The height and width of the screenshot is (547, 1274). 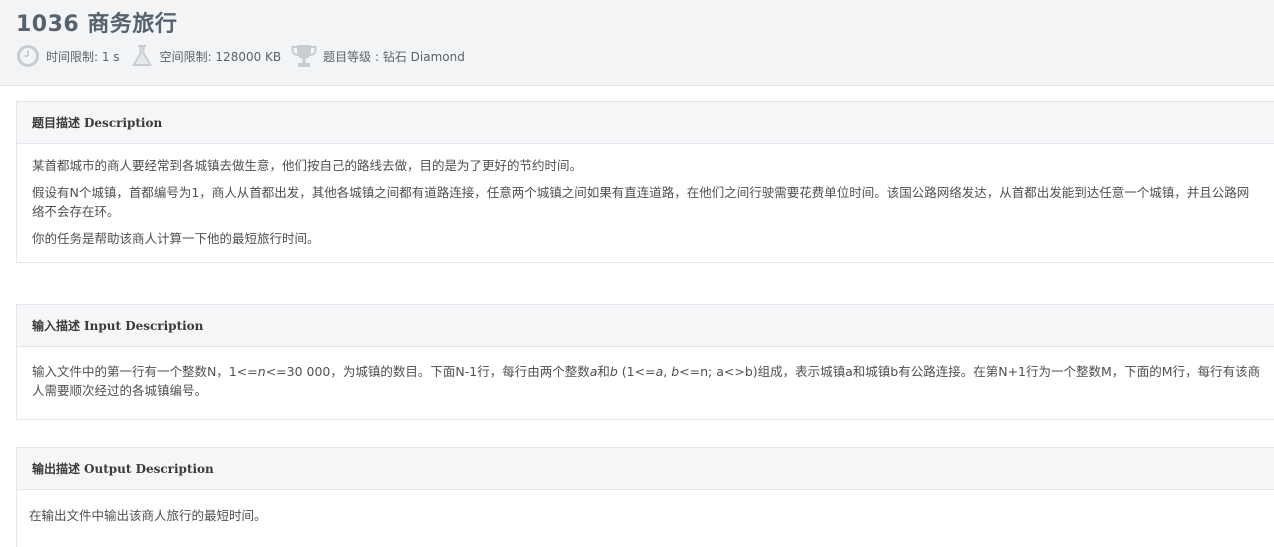 What do you see at coordinates (56, 123) in the screenshot?
I see `description-heading-cn: 题目描述` at bounding box center [56, 123].